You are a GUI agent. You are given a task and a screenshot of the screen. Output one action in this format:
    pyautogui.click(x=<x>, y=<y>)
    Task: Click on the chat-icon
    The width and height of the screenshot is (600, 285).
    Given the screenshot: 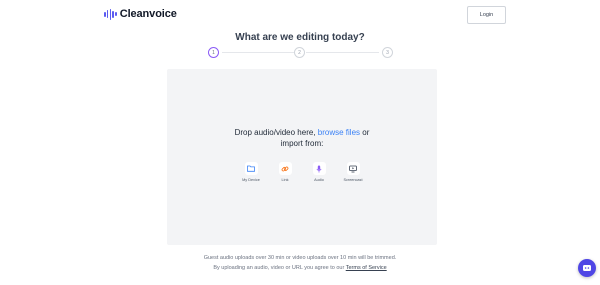 What is the action you would take?
    pyautogui.click(x=587, y=268)
    